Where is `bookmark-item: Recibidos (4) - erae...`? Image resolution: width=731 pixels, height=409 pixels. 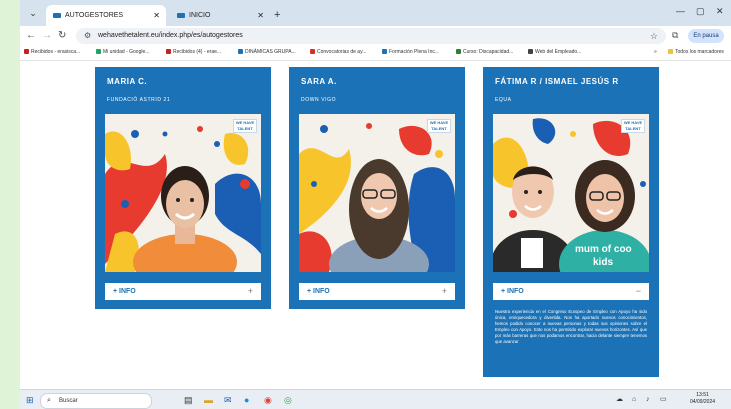
bookmark-item: Recibidos (4) - erae... is located at coordinates (193, 52).